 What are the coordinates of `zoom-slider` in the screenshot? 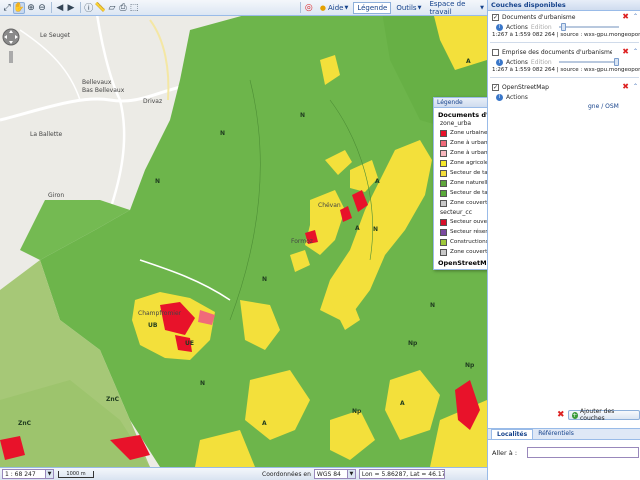 It's located at (11, 57).